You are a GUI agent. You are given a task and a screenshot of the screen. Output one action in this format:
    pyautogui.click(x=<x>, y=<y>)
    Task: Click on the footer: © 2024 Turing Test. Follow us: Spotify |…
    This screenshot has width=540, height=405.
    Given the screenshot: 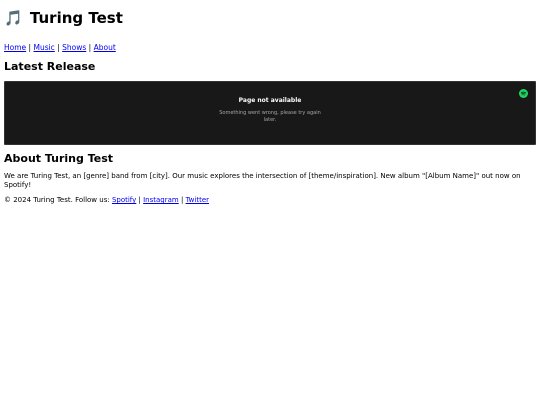 What is the action you would take?
    pyautogui.click(x=270, y=200)
    